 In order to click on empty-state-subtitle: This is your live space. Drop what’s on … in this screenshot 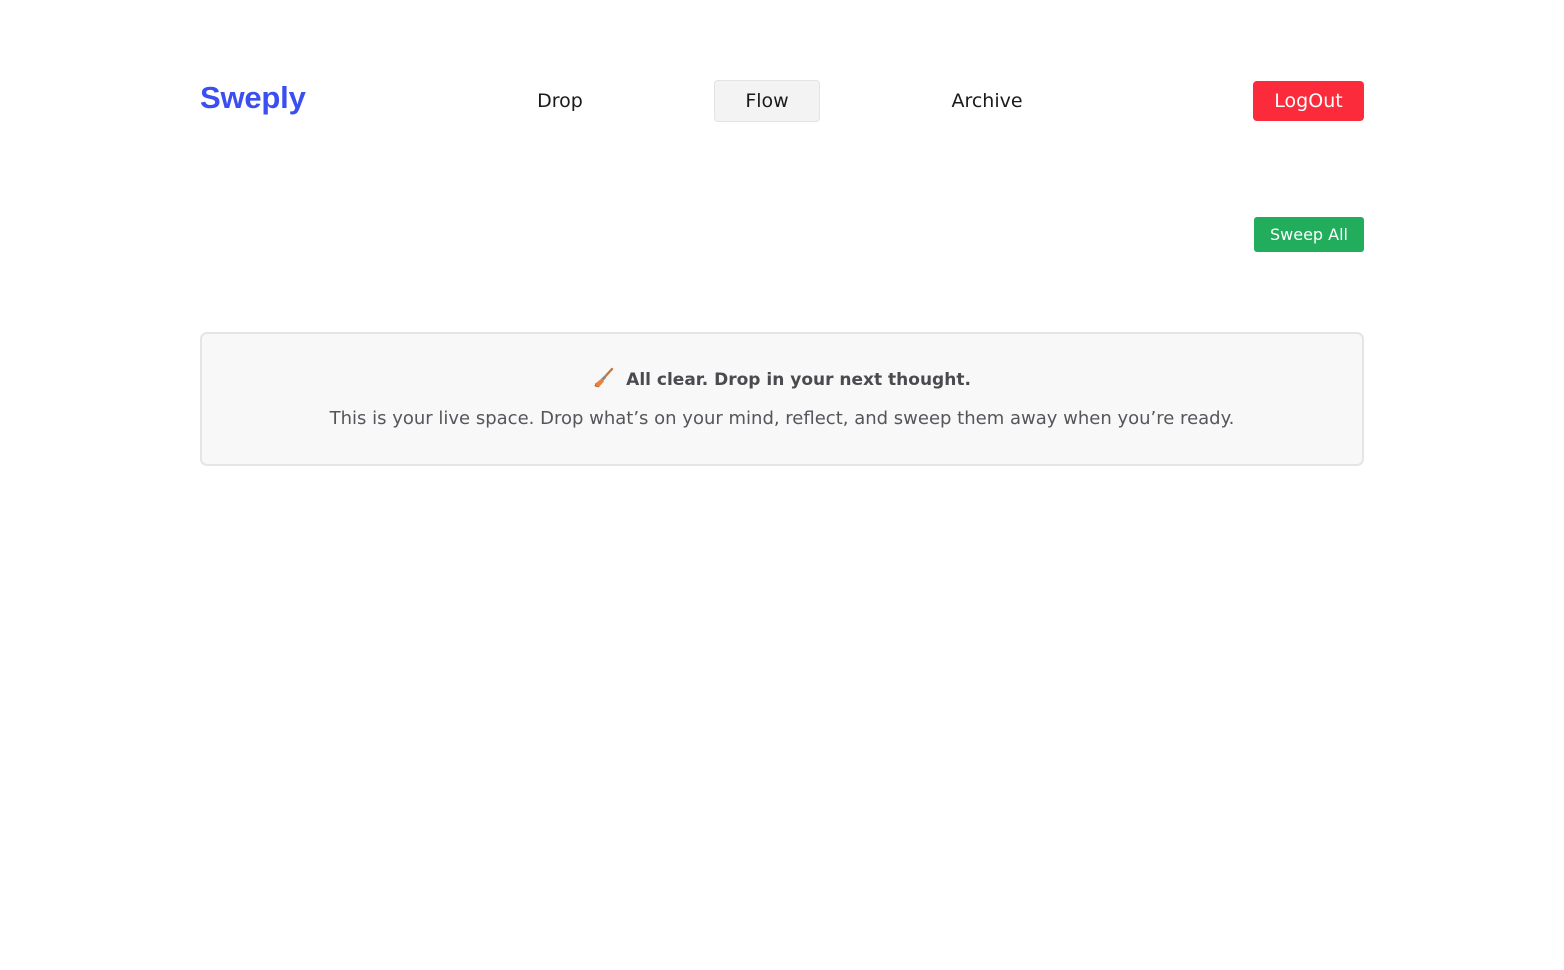, I will do `click(782, 418)`.